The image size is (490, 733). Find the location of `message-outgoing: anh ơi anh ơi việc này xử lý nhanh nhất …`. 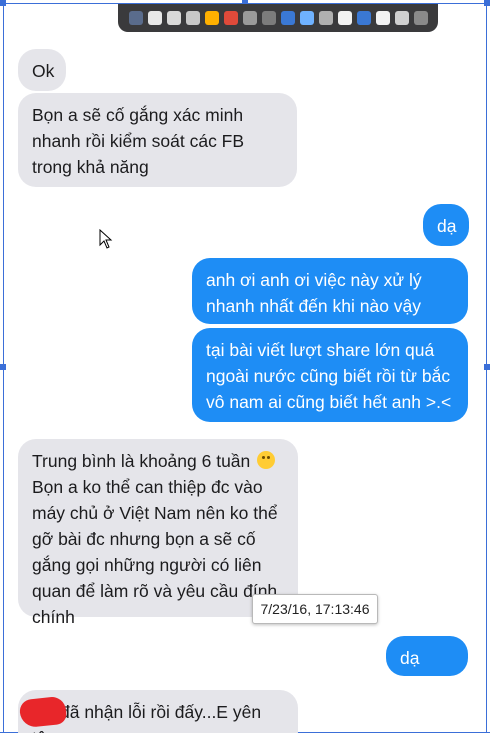

message-outgoing: anh ơi anh ơi việc này xử lý nhanh nhất … is located at coordinates (330, 300).